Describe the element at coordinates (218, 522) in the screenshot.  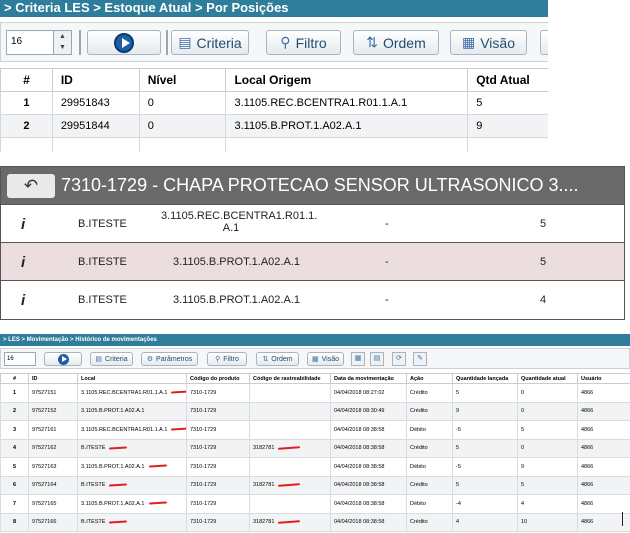
I see `cell-produto: 7310-1729` at that location.